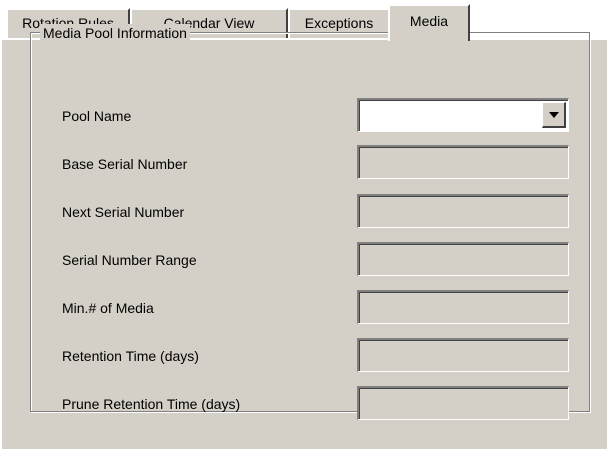 This screenshot has height=449, width=607. Describe the element at coordinates (115, 33) in the screenshot. I see `groupbox-title: Media Pool Information` at that location.